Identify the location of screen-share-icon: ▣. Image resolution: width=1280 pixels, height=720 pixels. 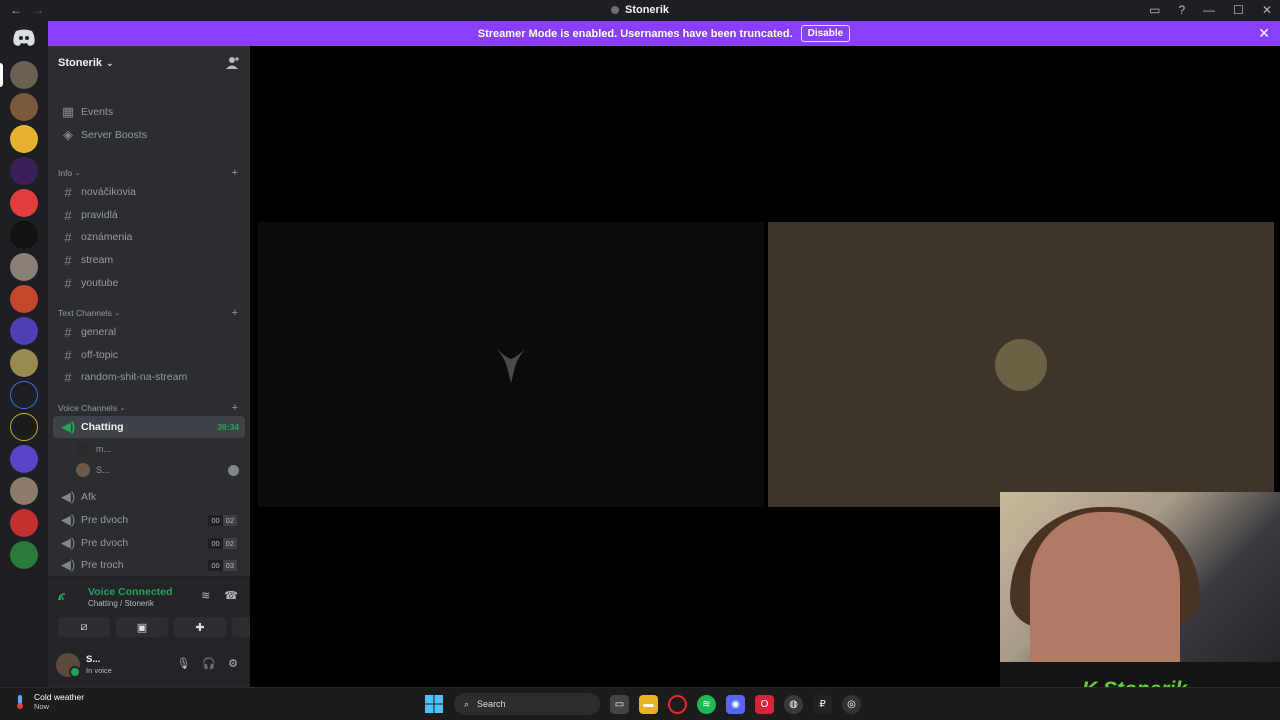
(142, 627).